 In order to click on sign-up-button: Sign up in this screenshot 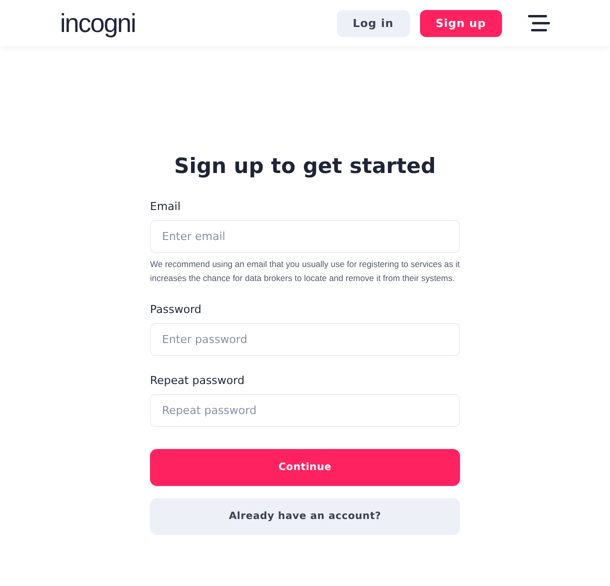, I will do `click(461, 23)`.